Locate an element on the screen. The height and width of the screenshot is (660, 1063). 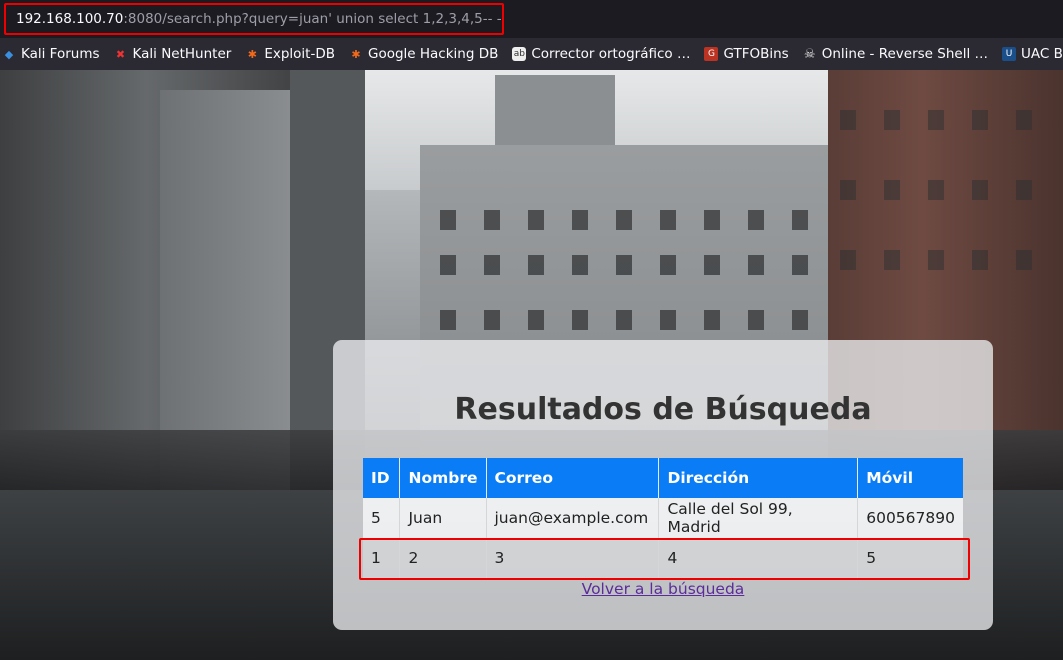
table-header-row: ID Nombre Correo Dirección Móvil is located at coordinates (663, 478).